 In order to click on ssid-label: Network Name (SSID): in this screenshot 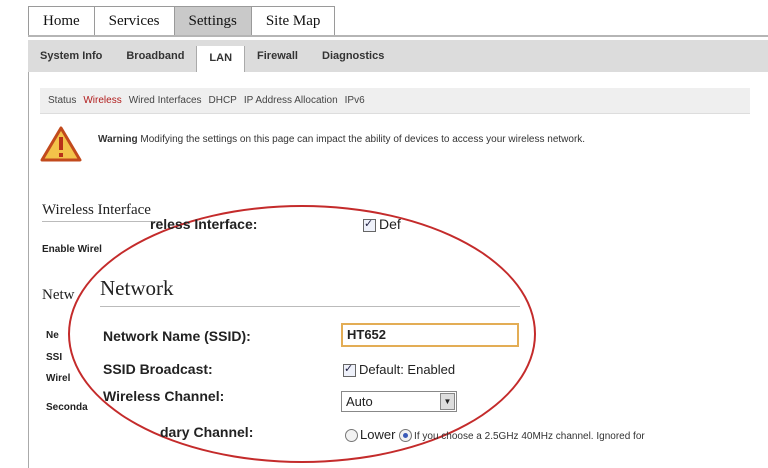, I will do `click(177, 336)`.